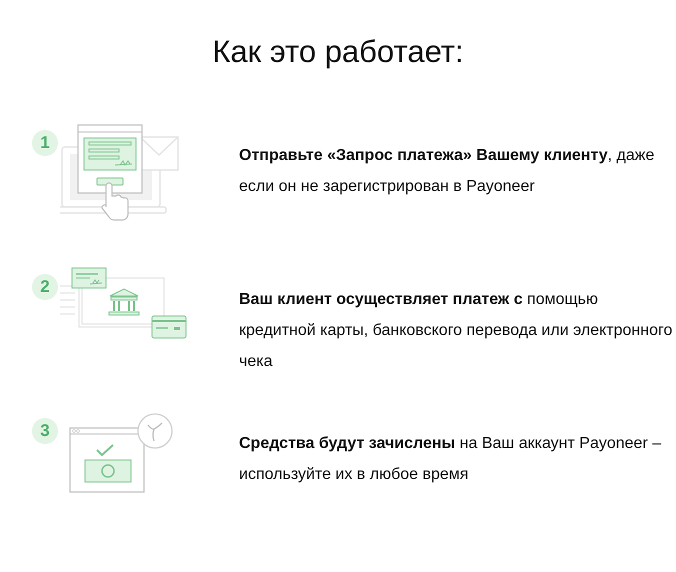  Describe the element at coordinates (456, 331) in the screenshot. I see `step-description: Ваш клиент осуществляет платеж с помощью кредитной карты, банковского перевода или электронного чека` at that location.